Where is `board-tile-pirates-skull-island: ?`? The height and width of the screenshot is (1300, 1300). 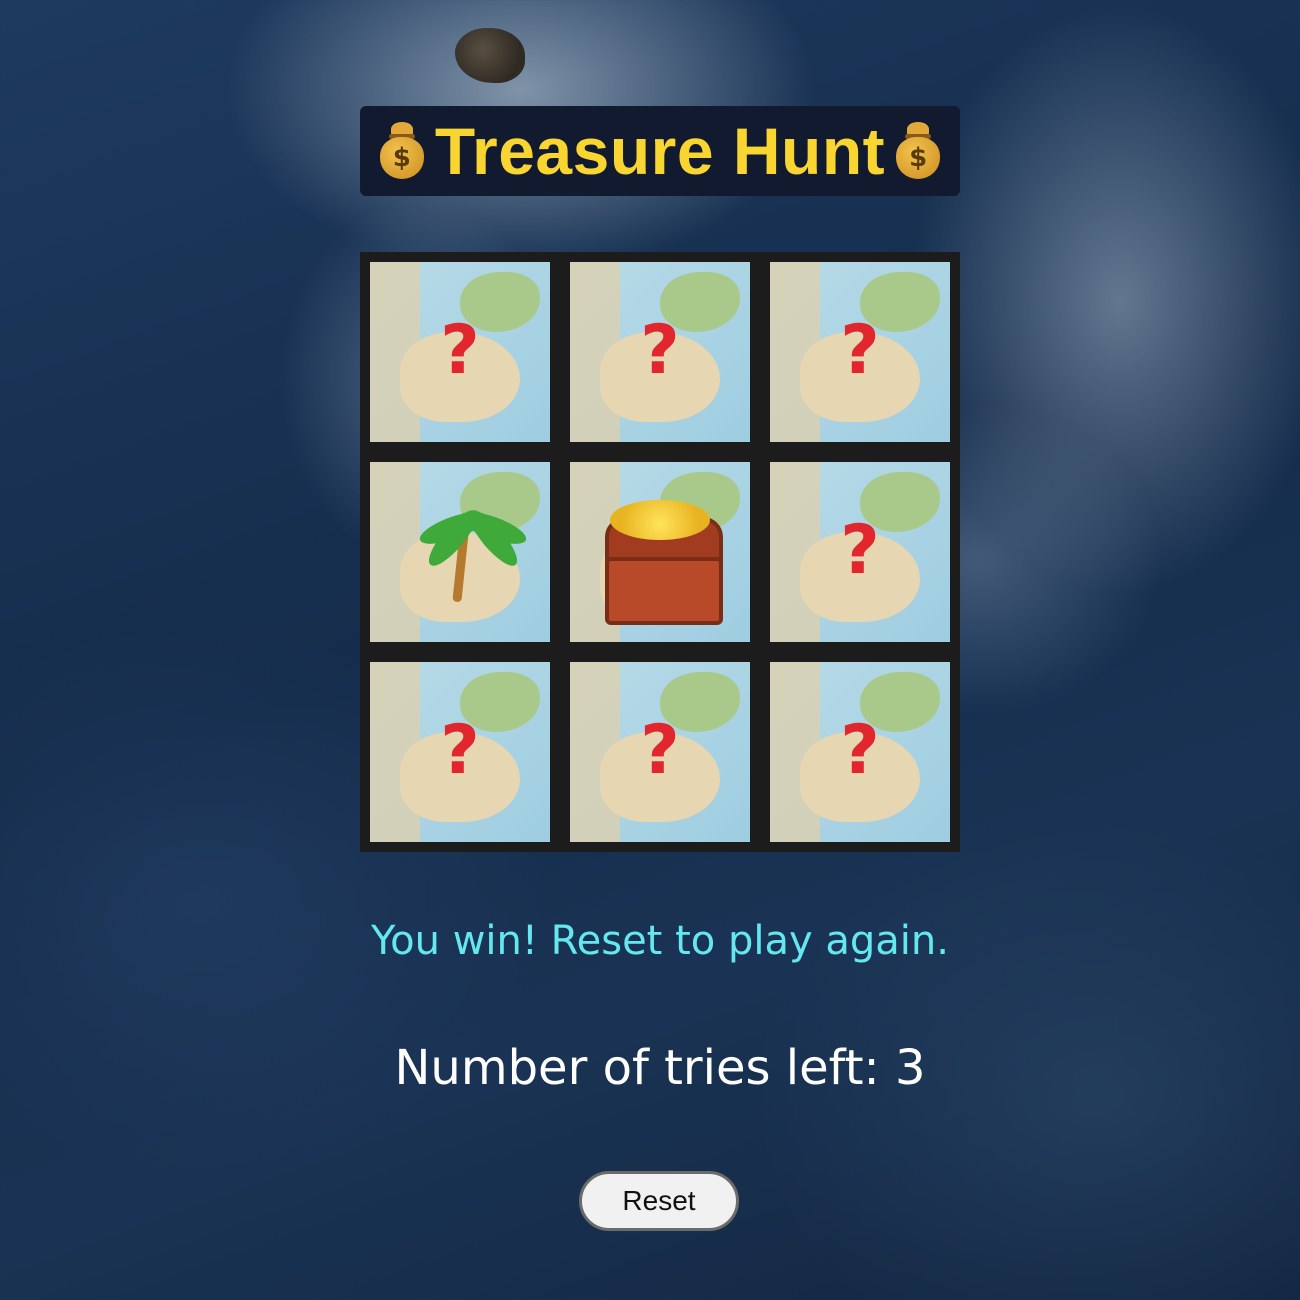
board-tile-pirates-skull-island: ? is located at coordinates (660, 352).